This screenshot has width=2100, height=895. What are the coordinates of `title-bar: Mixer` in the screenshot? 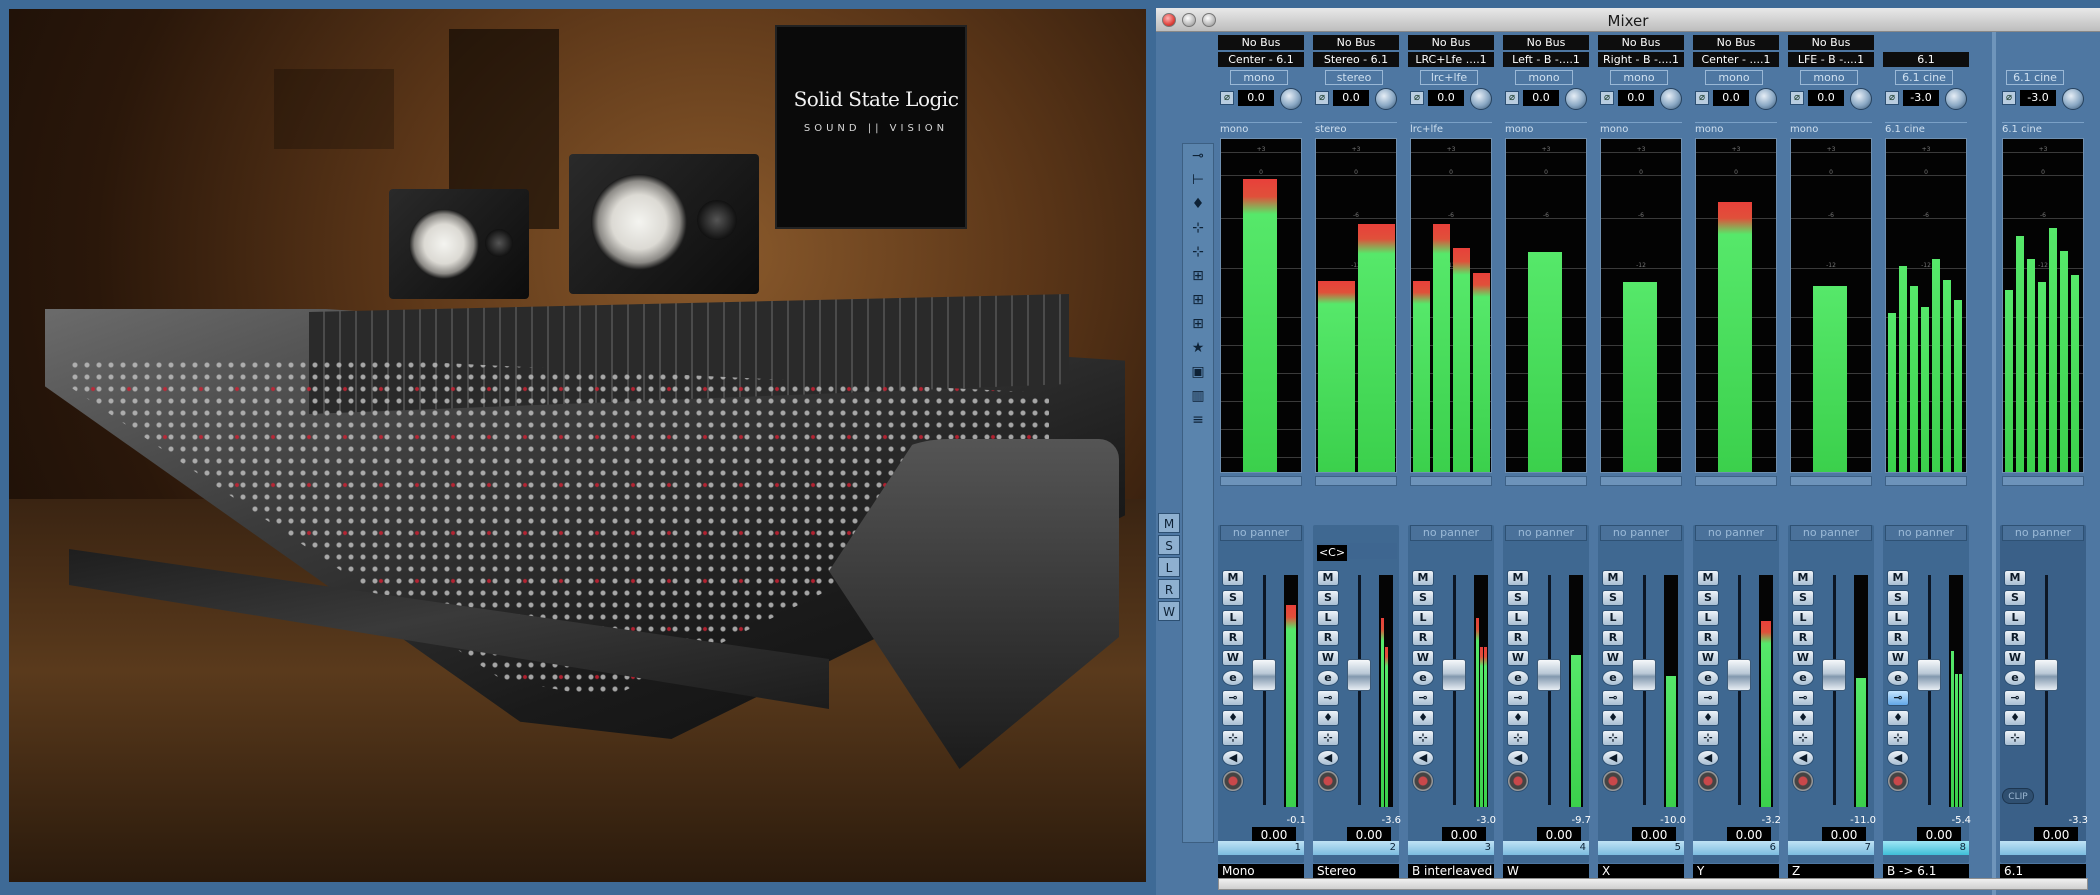 It's located at (1628, 20).